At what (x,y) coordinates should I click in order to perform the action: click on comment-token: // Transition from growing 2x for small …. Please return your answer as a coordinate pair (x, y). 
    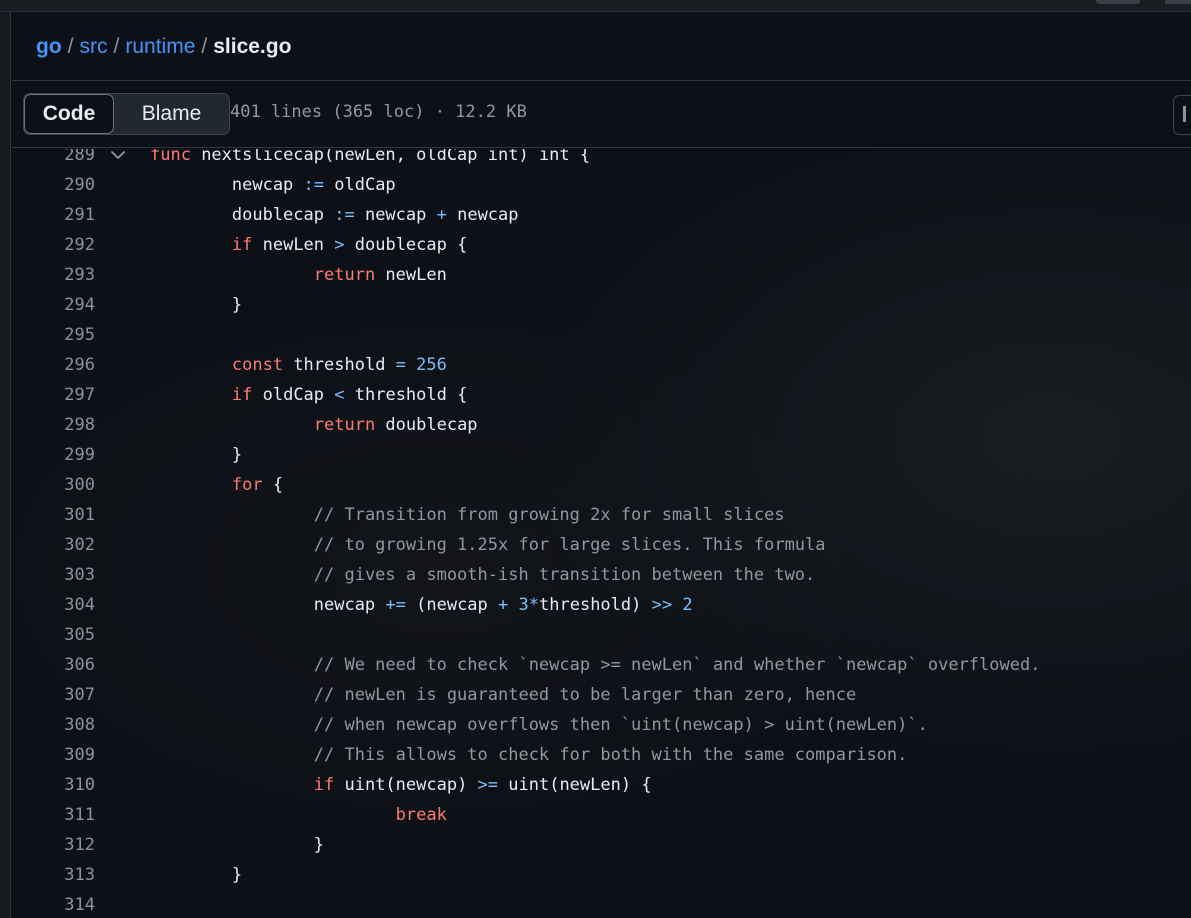
    Looking at the image, I should click on (549, 515).